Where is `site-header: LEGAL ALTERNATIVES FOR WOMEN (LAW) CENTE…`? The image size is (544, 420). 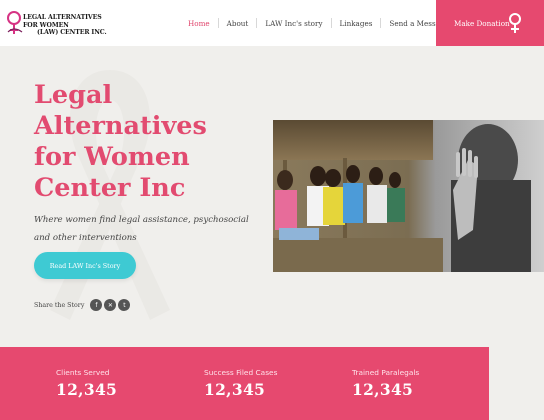 site-header: LEGAL ALTERNATIVES FOR WOMEN (LAW) CENTE… is located at coordinates (272, 23).